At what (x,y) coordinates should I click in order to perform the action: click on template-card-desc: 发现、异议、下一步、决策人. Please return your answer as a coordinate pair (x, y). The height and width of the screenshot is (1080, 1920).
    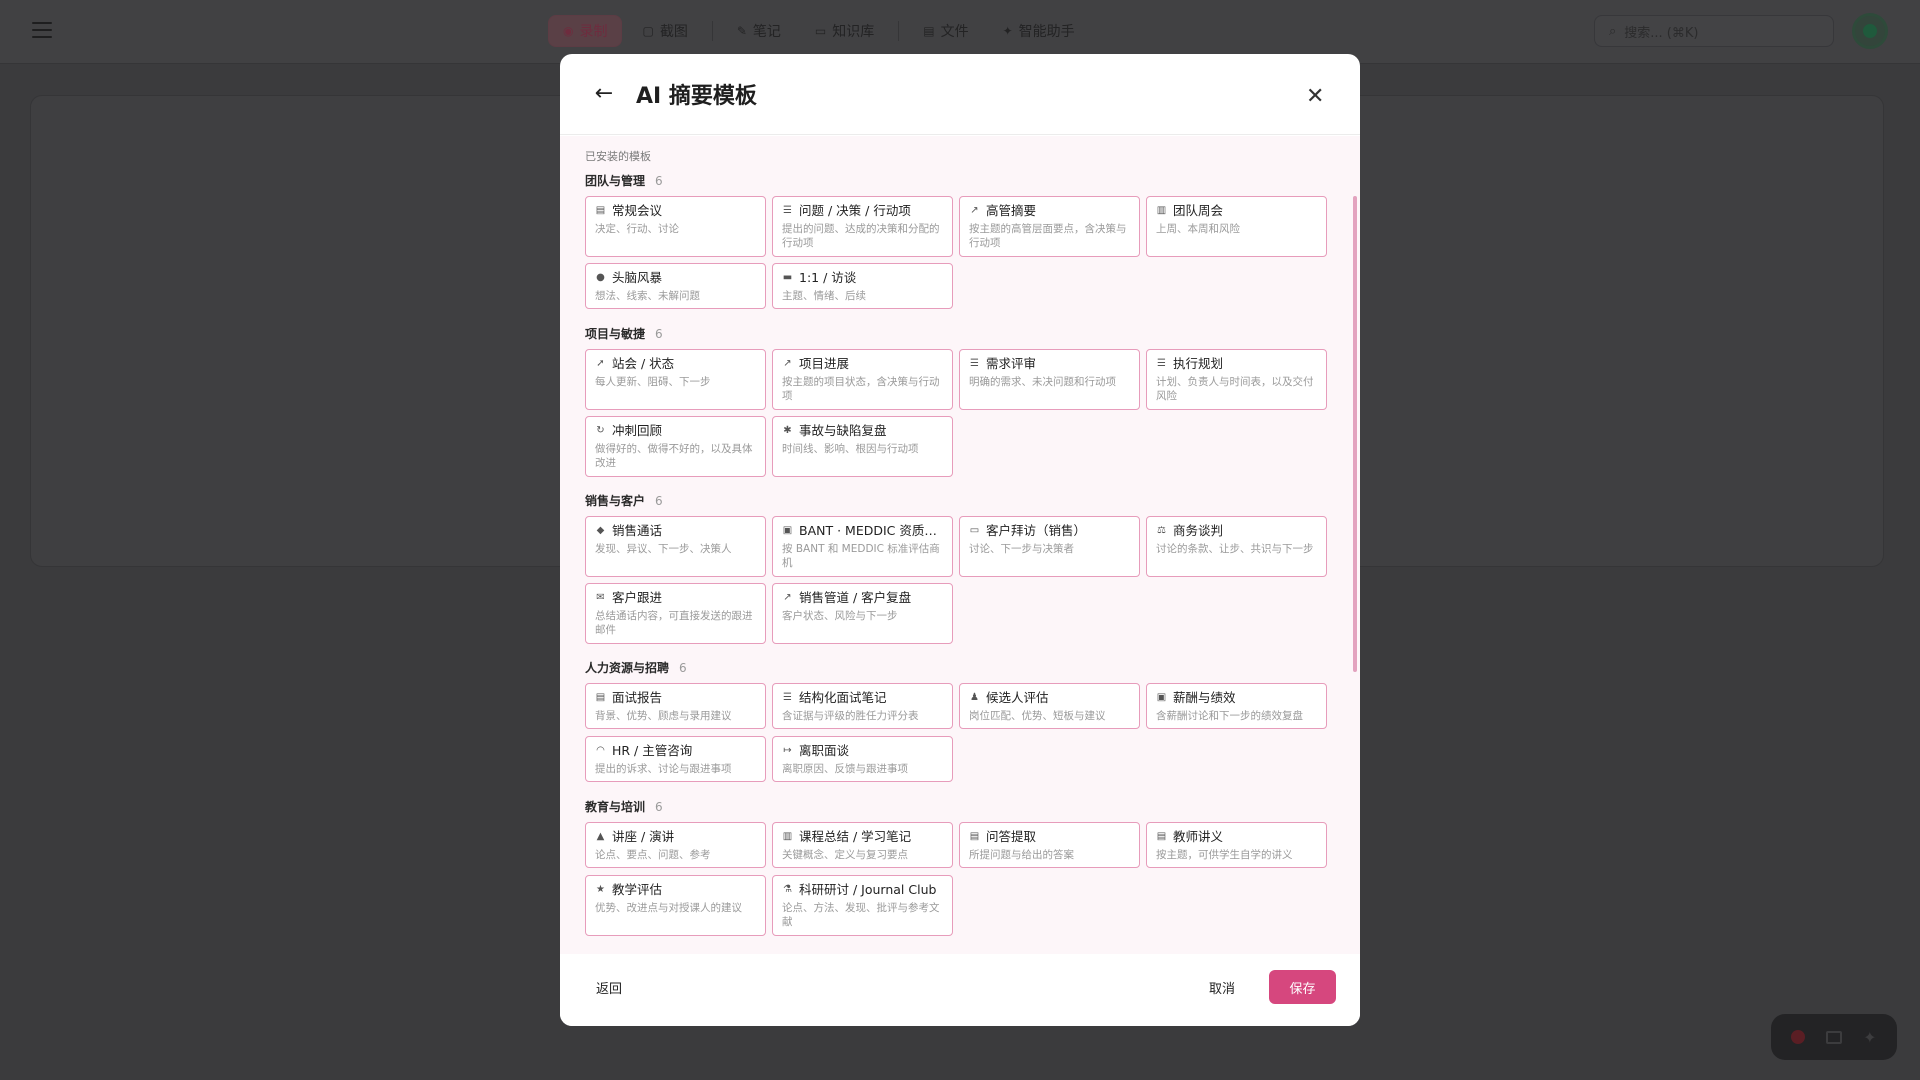
    Looking at the image, I should click on (663, 549).